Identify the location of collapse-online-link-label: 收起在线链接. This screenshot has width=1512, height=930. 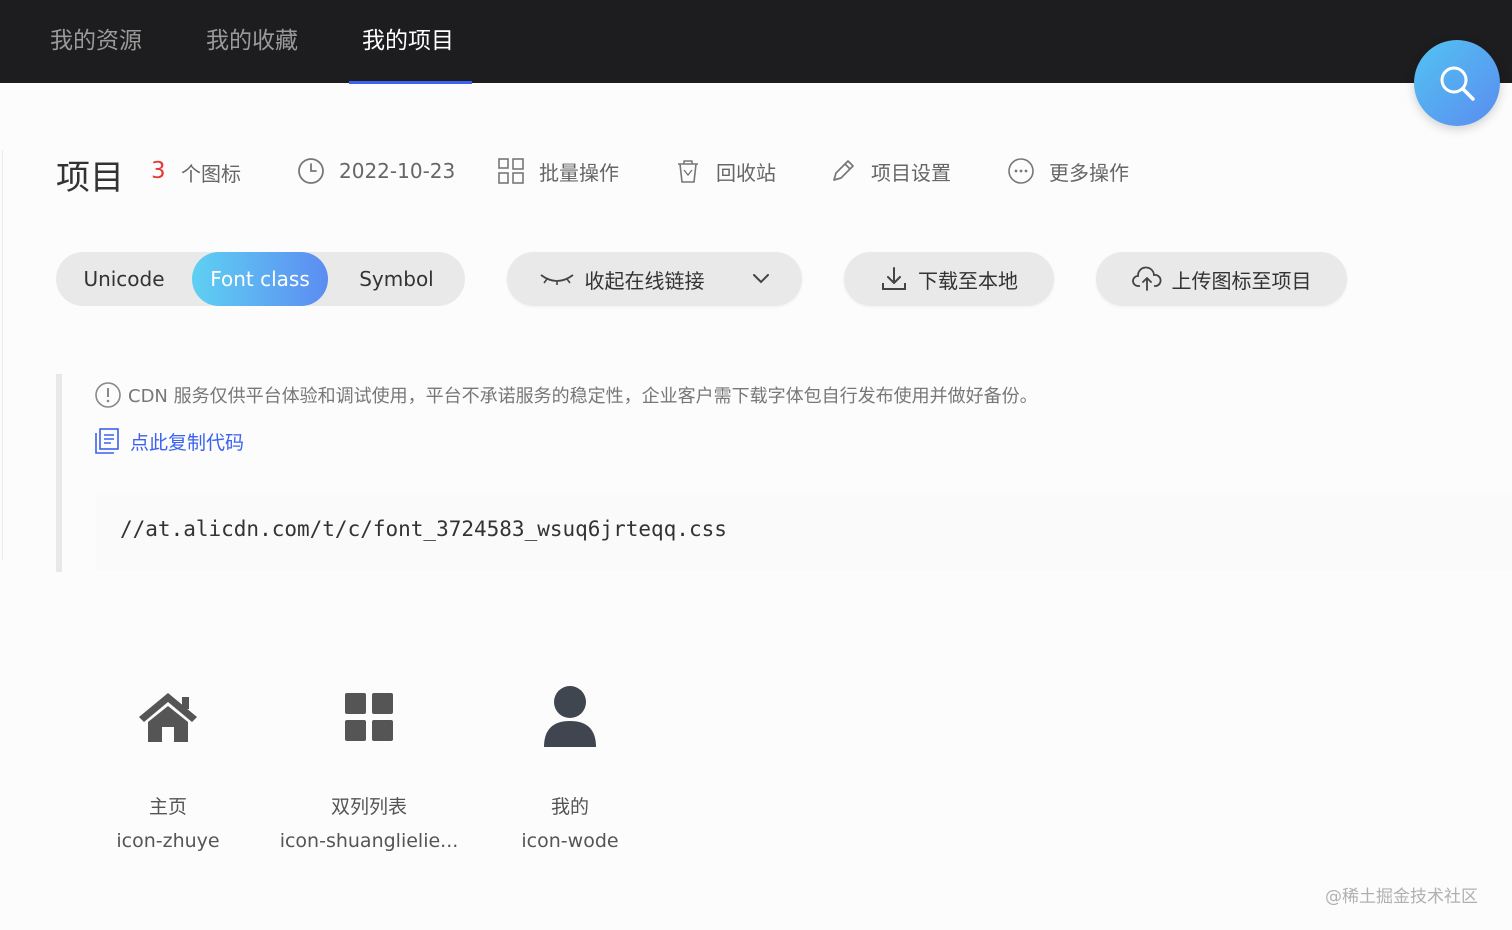
(644, 280).